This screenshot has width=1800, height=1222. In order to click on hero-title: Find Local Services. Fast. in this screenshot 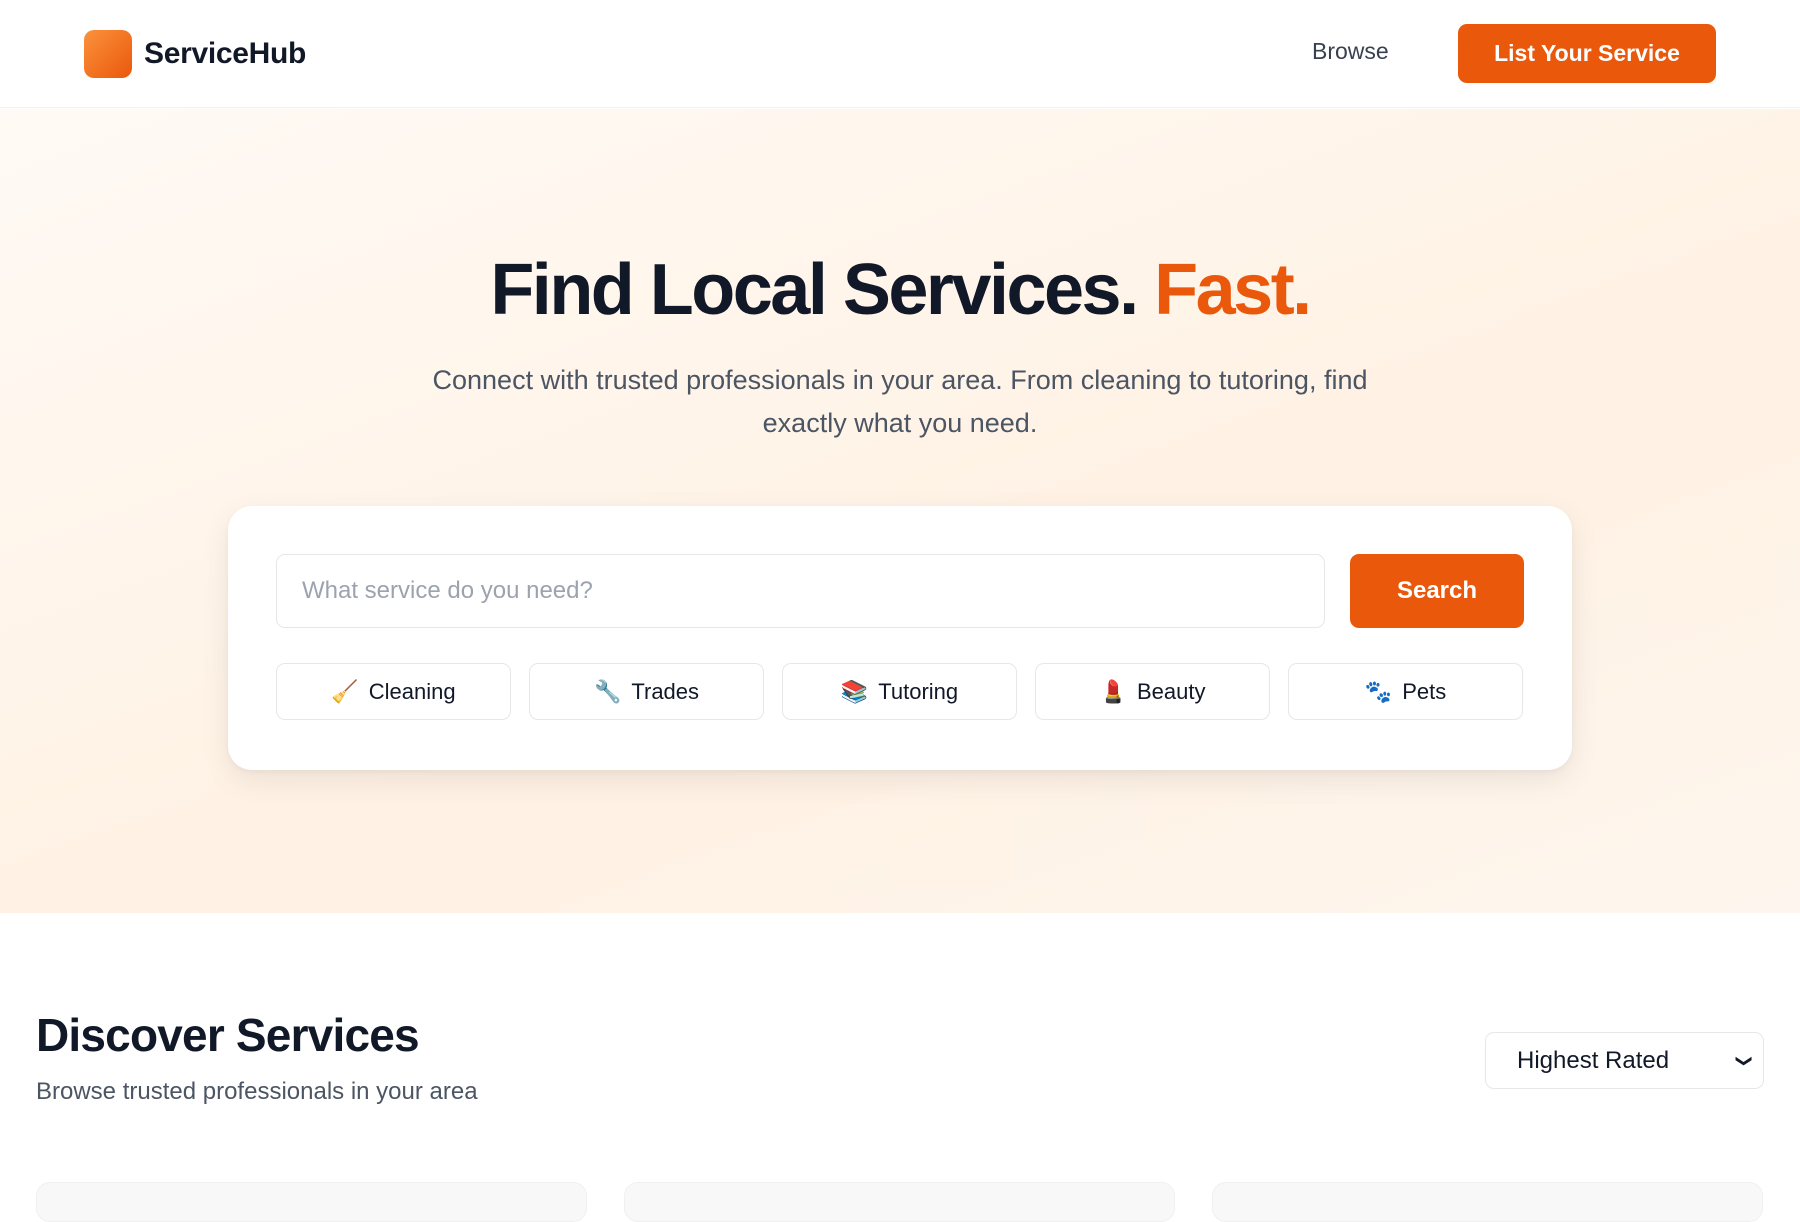, I will do `click(900, 290)`.